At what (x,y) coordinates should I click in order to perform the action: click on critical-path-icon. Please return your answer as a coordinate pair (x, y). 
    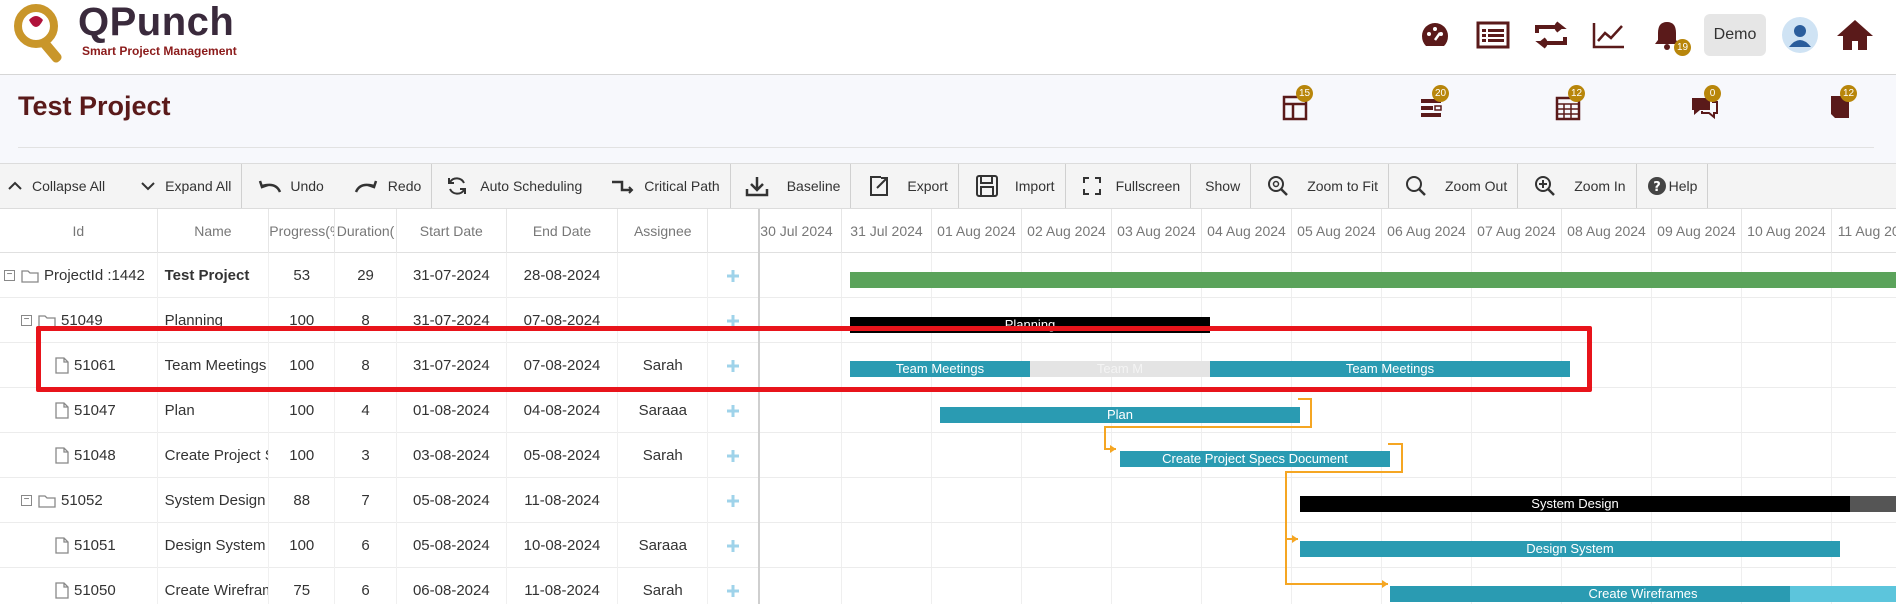
    Looking at the image, I should click on (623, 187).